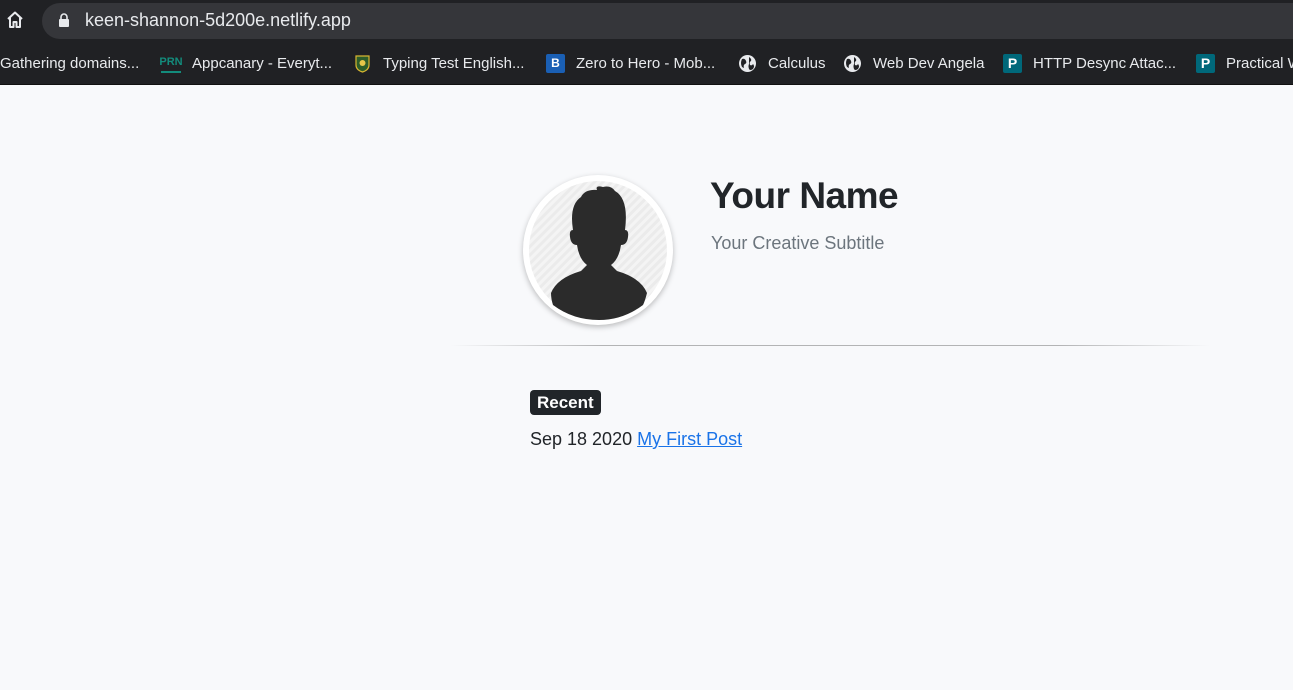  I want to click on bookmark-label: Practical W, so click(1259, 63).